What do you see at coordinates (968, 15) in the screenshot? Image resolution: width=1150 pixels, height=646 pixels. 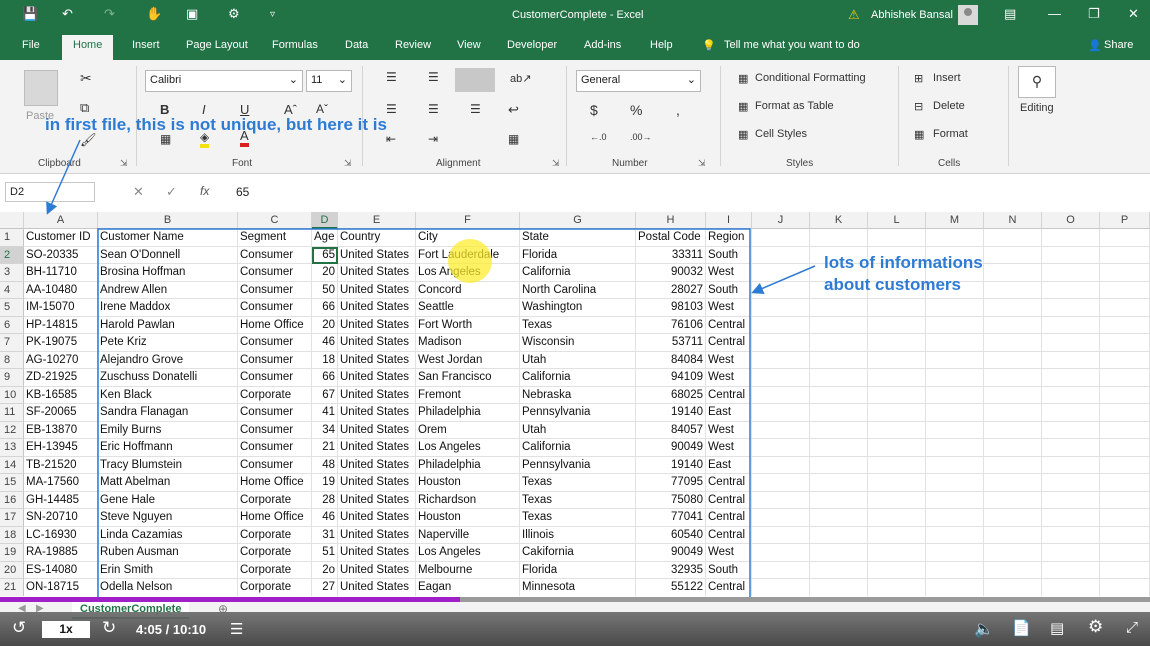 I see `avatar` at bounding box center [968, 15].